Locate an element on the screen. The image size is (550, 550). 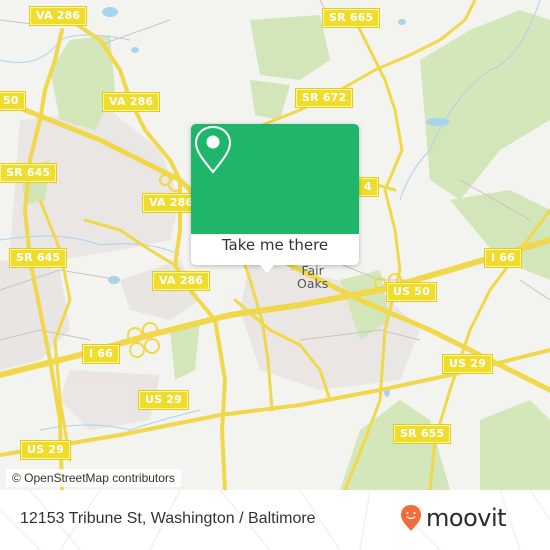
moovit-pin-icon is located at coordinates (411, 518).